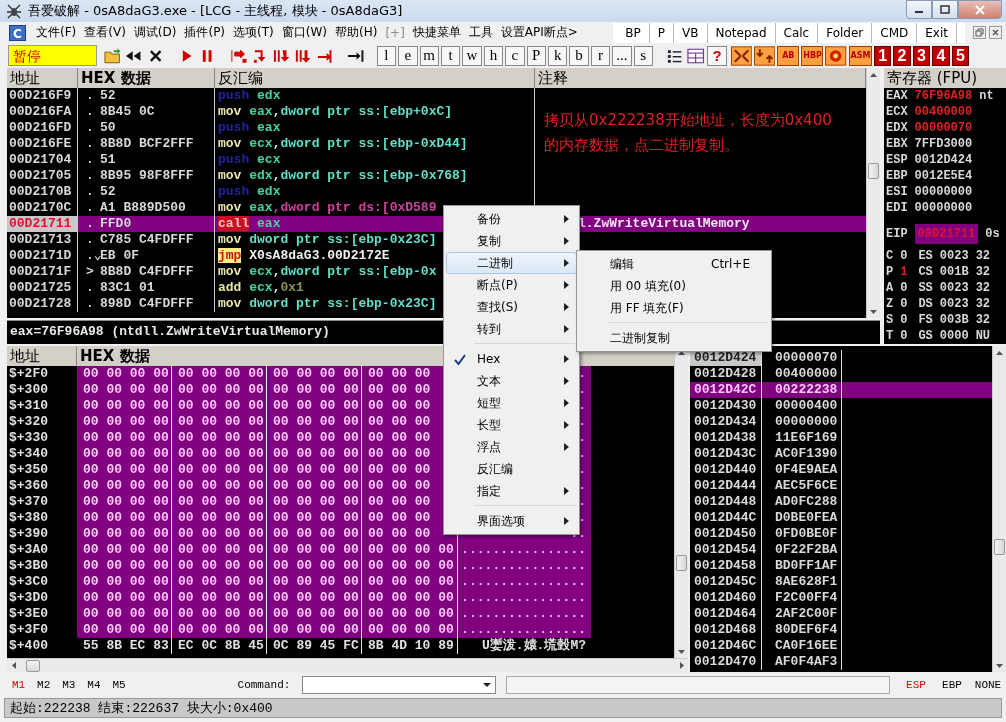 This screenshot has height=722, width=1006. Describe the element at coordinates (304, 33) in the screenshot. I see `menu-item: 窗口(W)` at that location.